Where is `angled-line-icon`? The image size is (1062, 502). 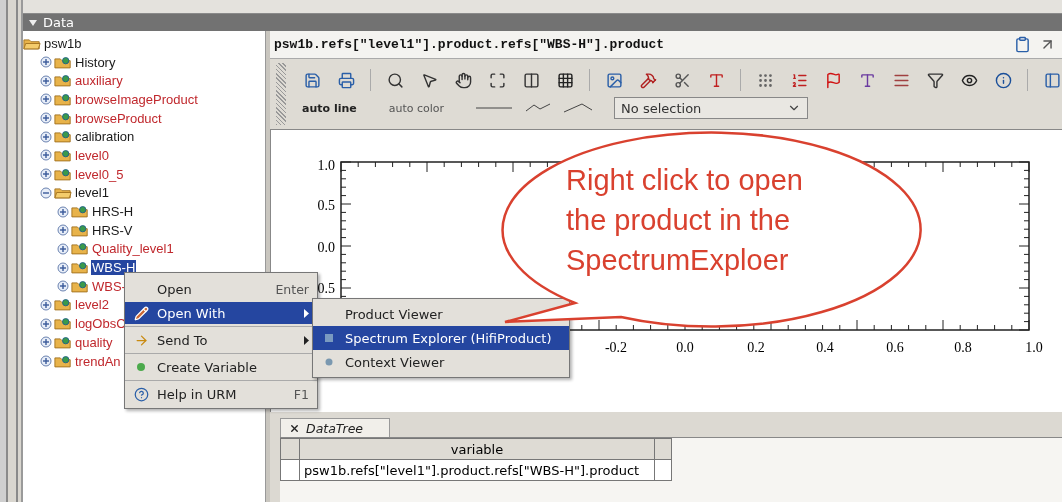 angled-line-icon is located at coordinates (578, 108).